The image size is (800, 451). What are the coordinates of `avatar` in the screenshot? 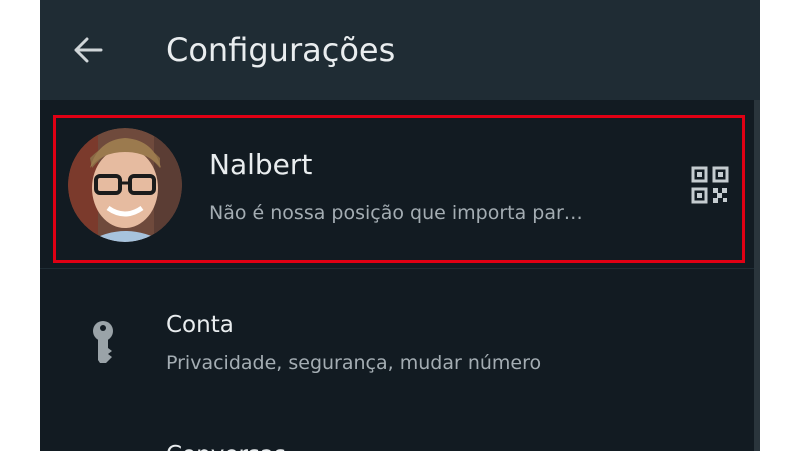 It's located at (125, 185).